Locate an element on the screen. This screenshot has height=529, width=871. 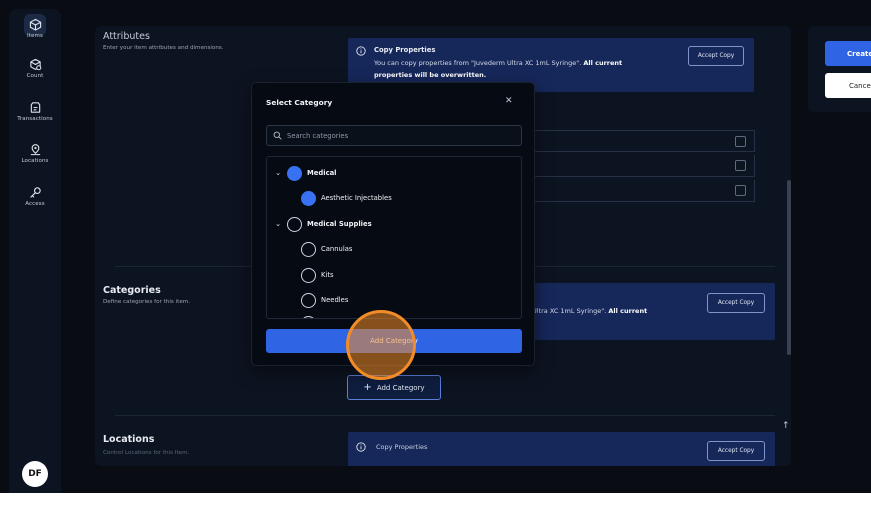
attributes-title: Attributes is located at coordinates (126, 36).